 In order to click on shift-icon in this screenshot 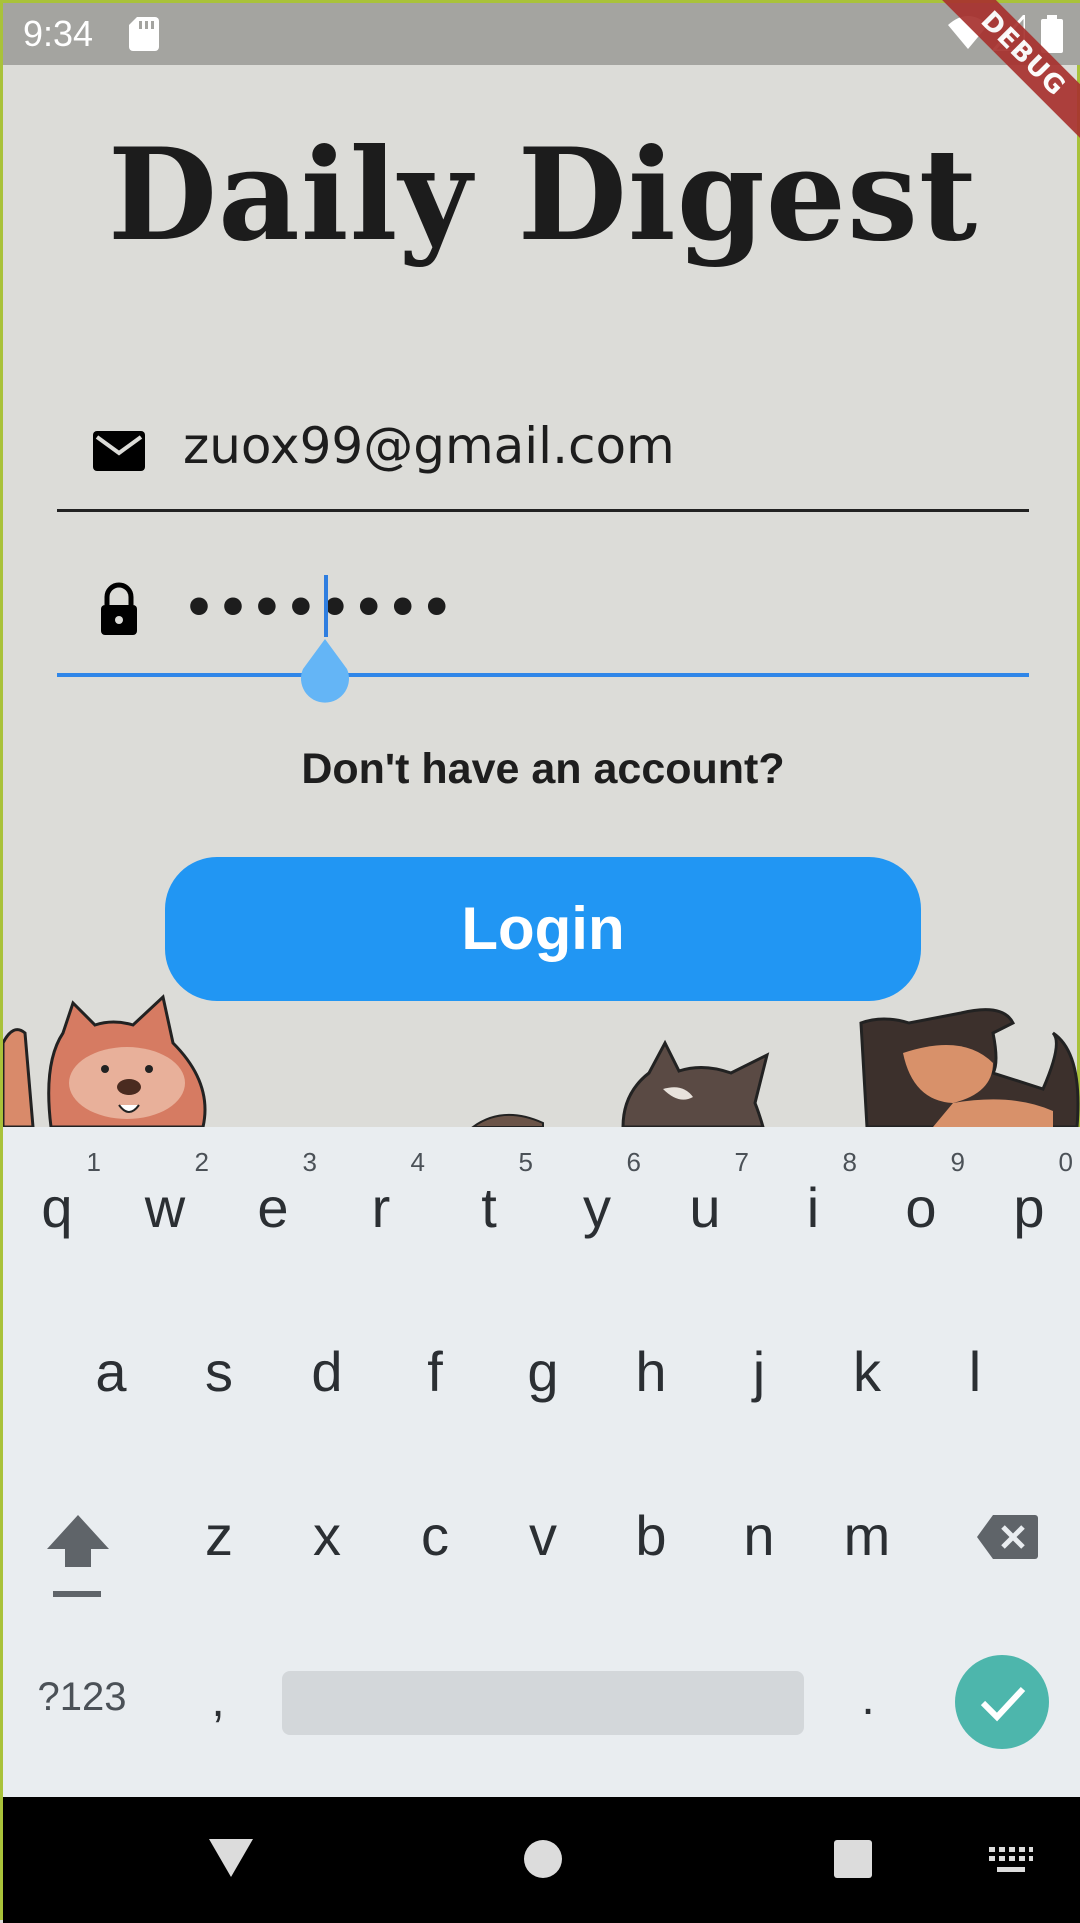, I will do `click(78, 1556)`.